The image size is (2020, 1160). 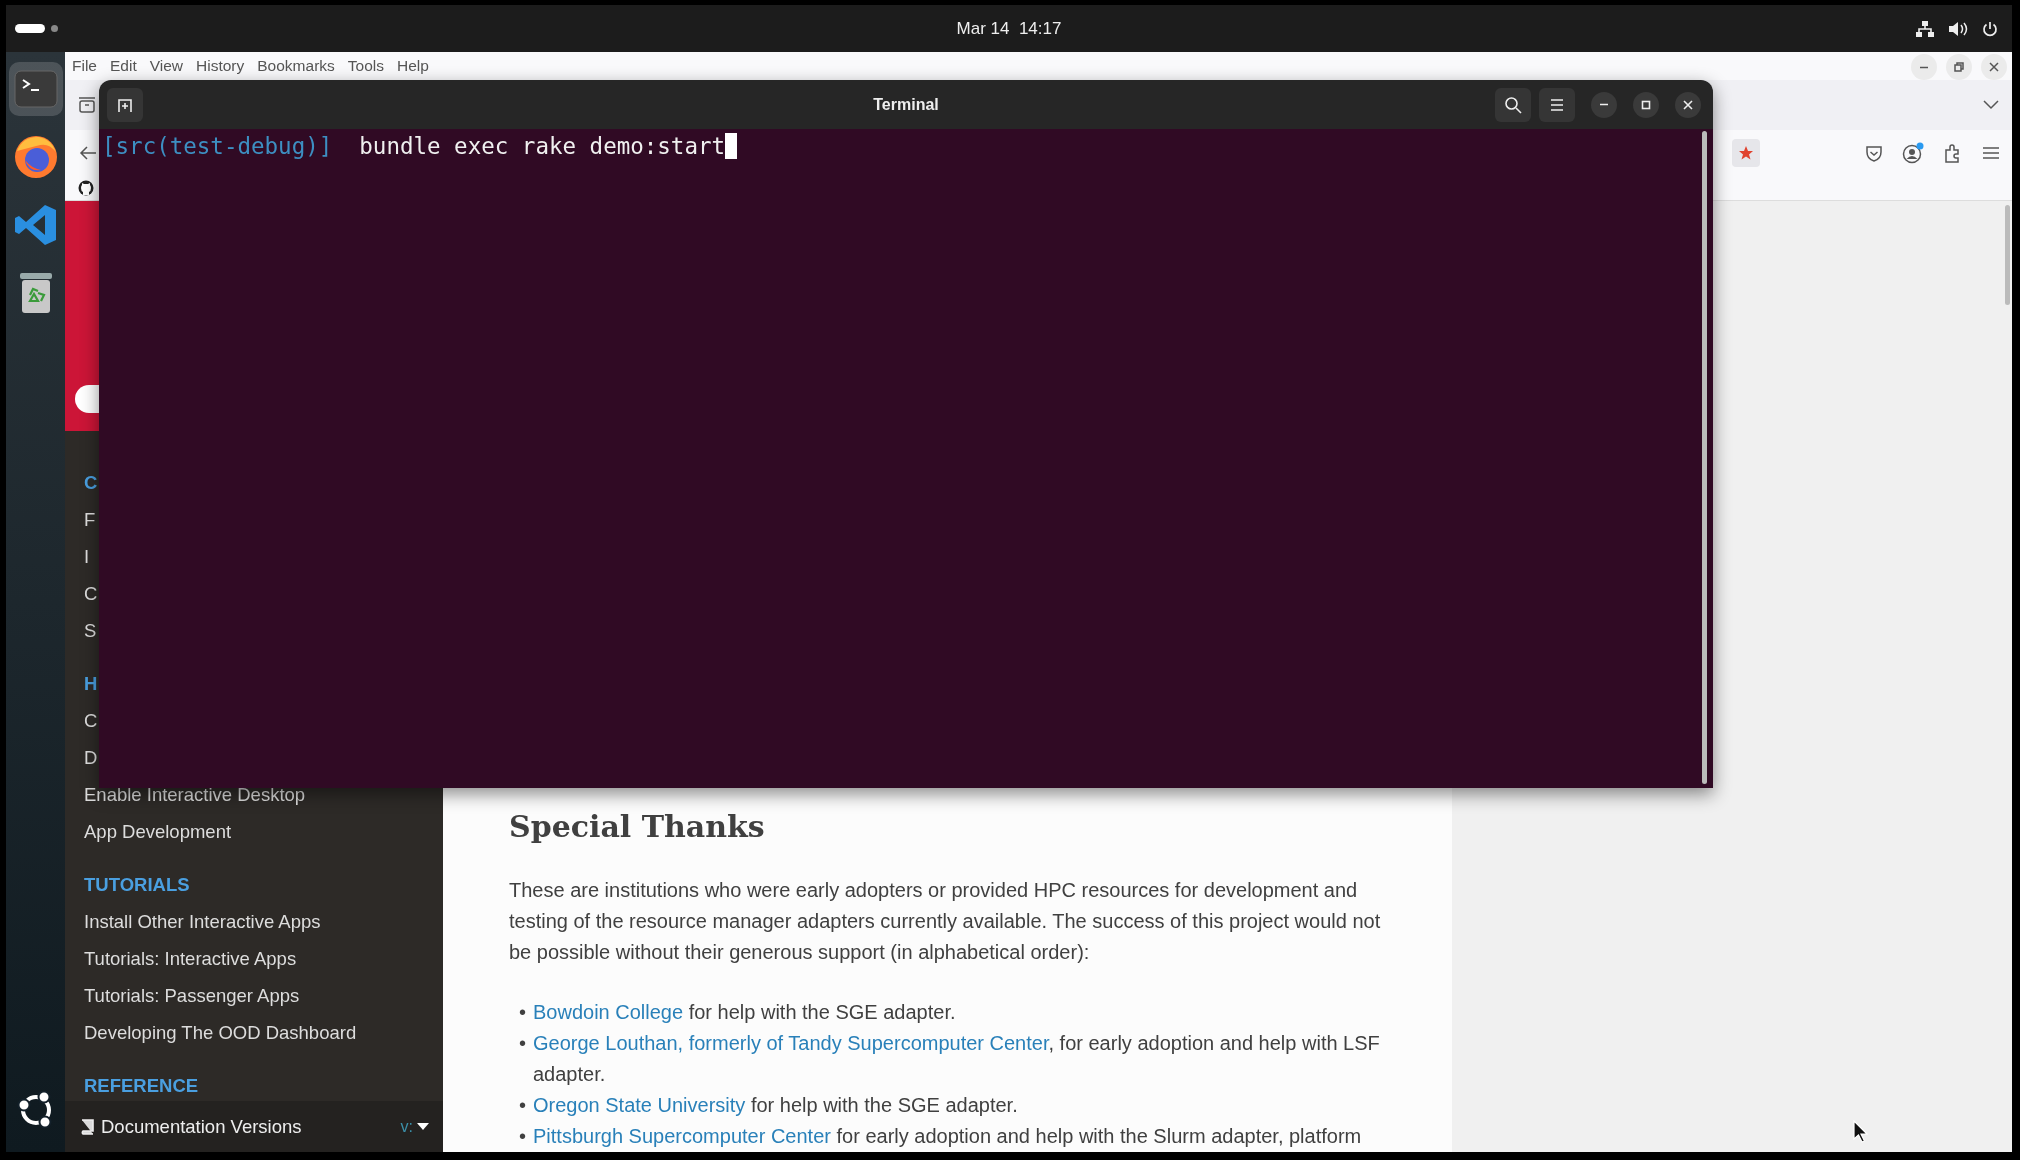 I want to click on menu-item: Tools, so click(x=365, y=66).